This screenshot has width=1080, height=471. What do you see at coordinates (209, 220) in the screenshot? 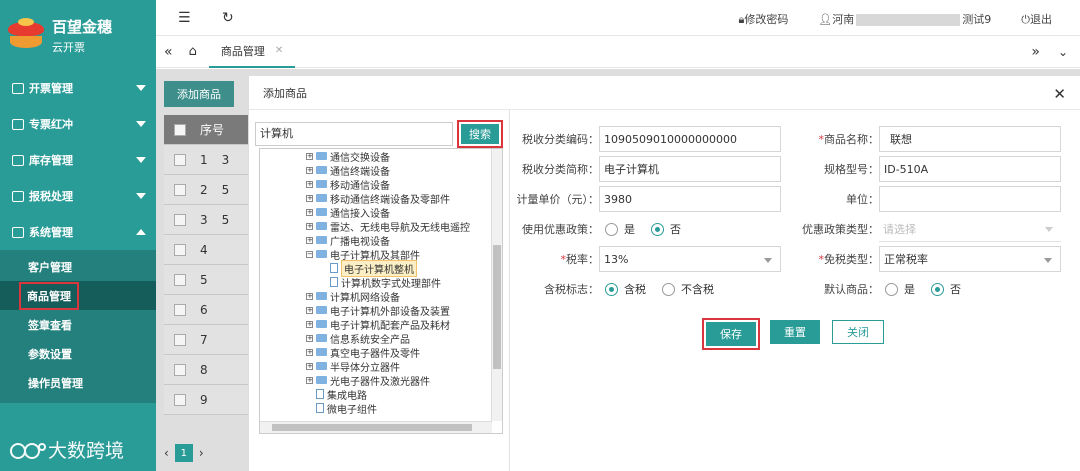
I see `table-row: 35` at bounding box center [209, 220].